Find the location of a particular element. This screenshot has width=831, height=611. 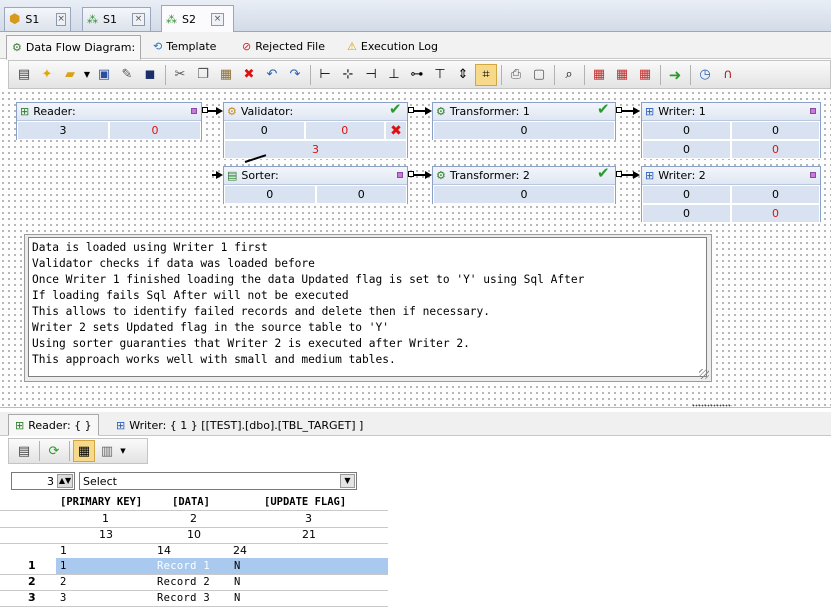

writer-1-node: ⊞ Writer: 1 0 0 0 0 is located at coordinates (731, 130).